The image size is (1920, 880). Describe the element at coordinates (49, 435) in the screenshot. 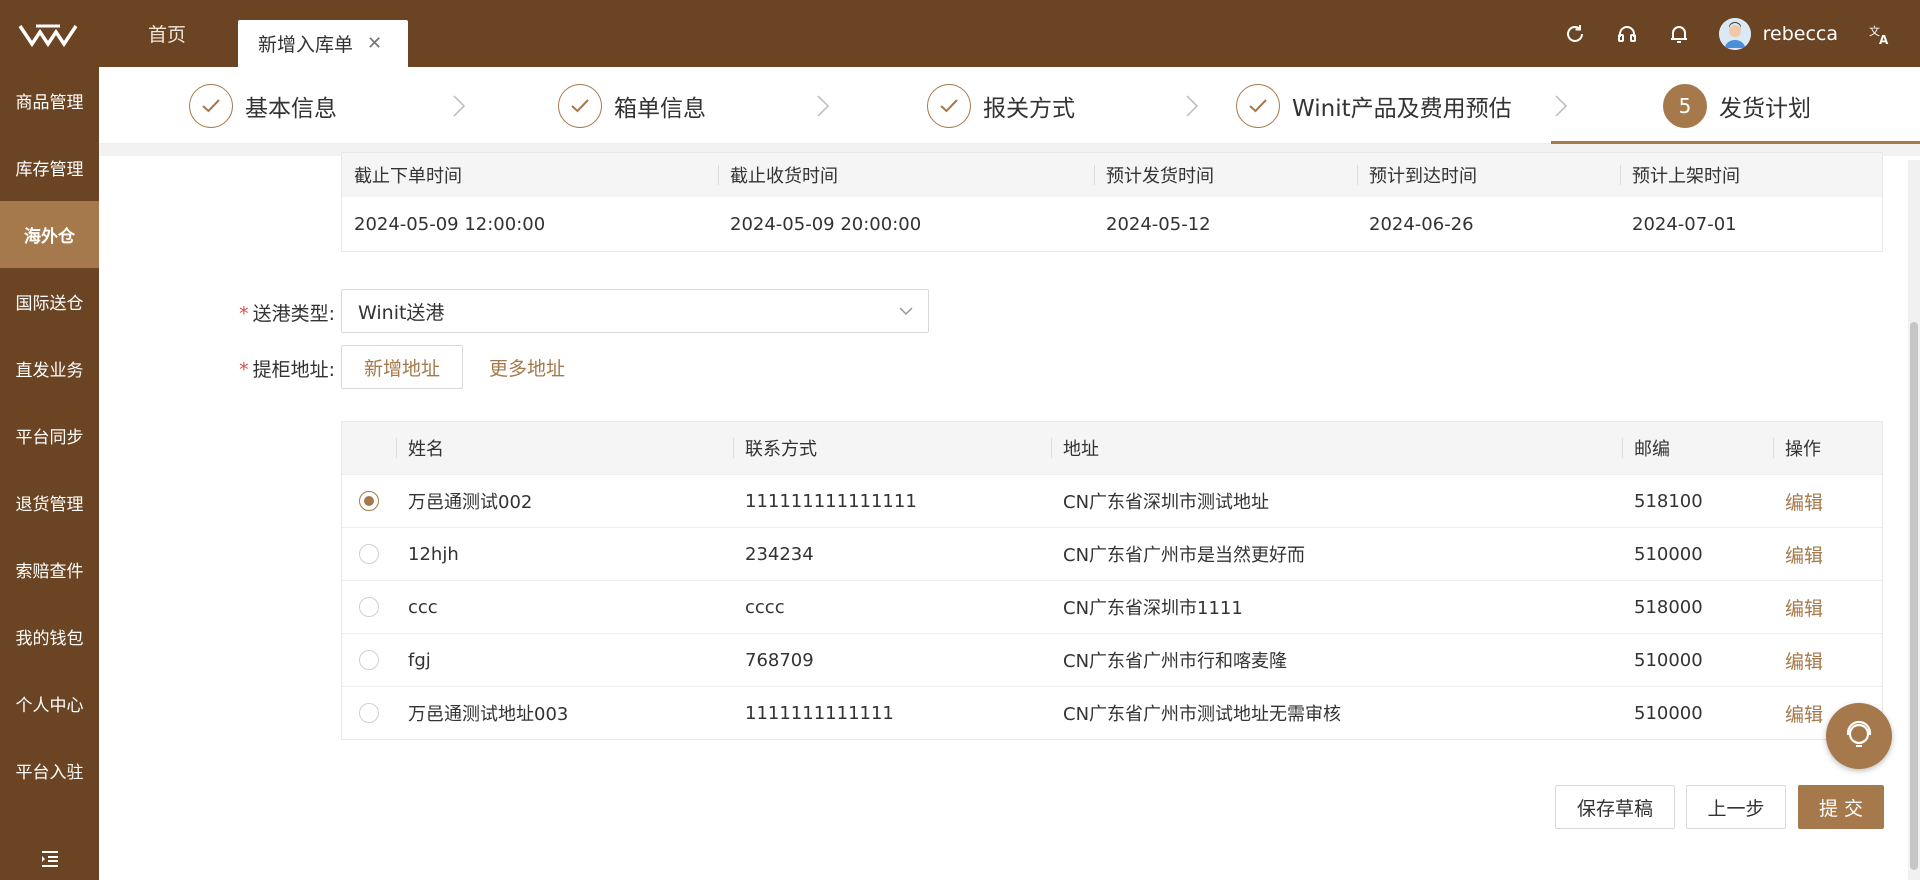

I see `sidebar-item-platform-sync: 平台同步` at that location.